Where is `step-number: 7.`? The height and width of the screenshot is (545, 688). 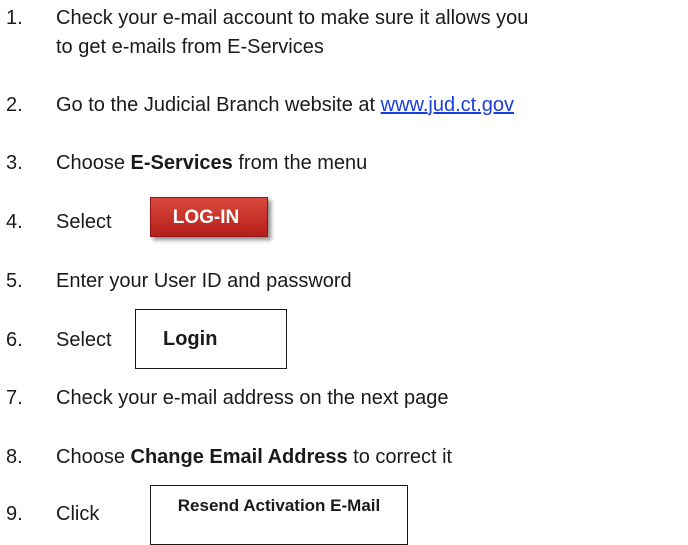
step-number: 7. is located at coordinates (14, 398).